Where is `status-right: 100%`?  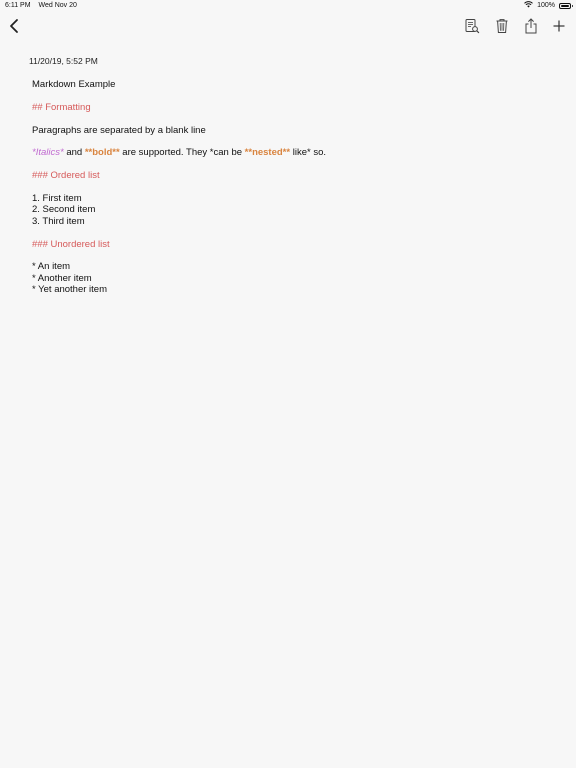 status-right: 100% is located at coordinates (548, 5).